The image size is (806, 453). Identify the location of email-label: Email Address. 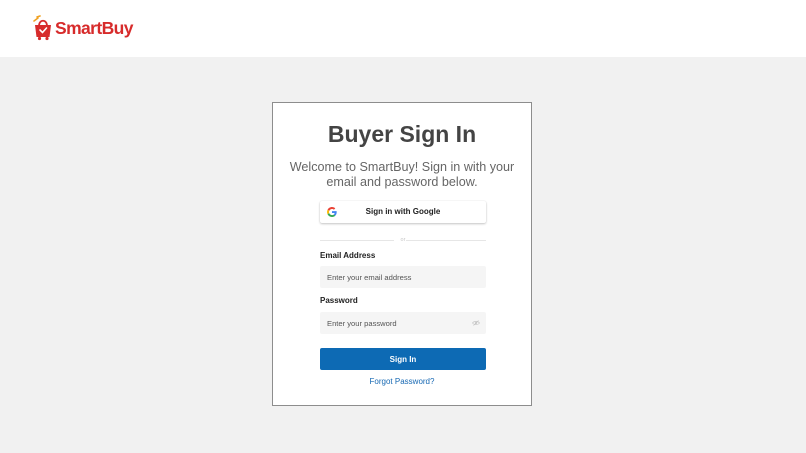
(348, 255).